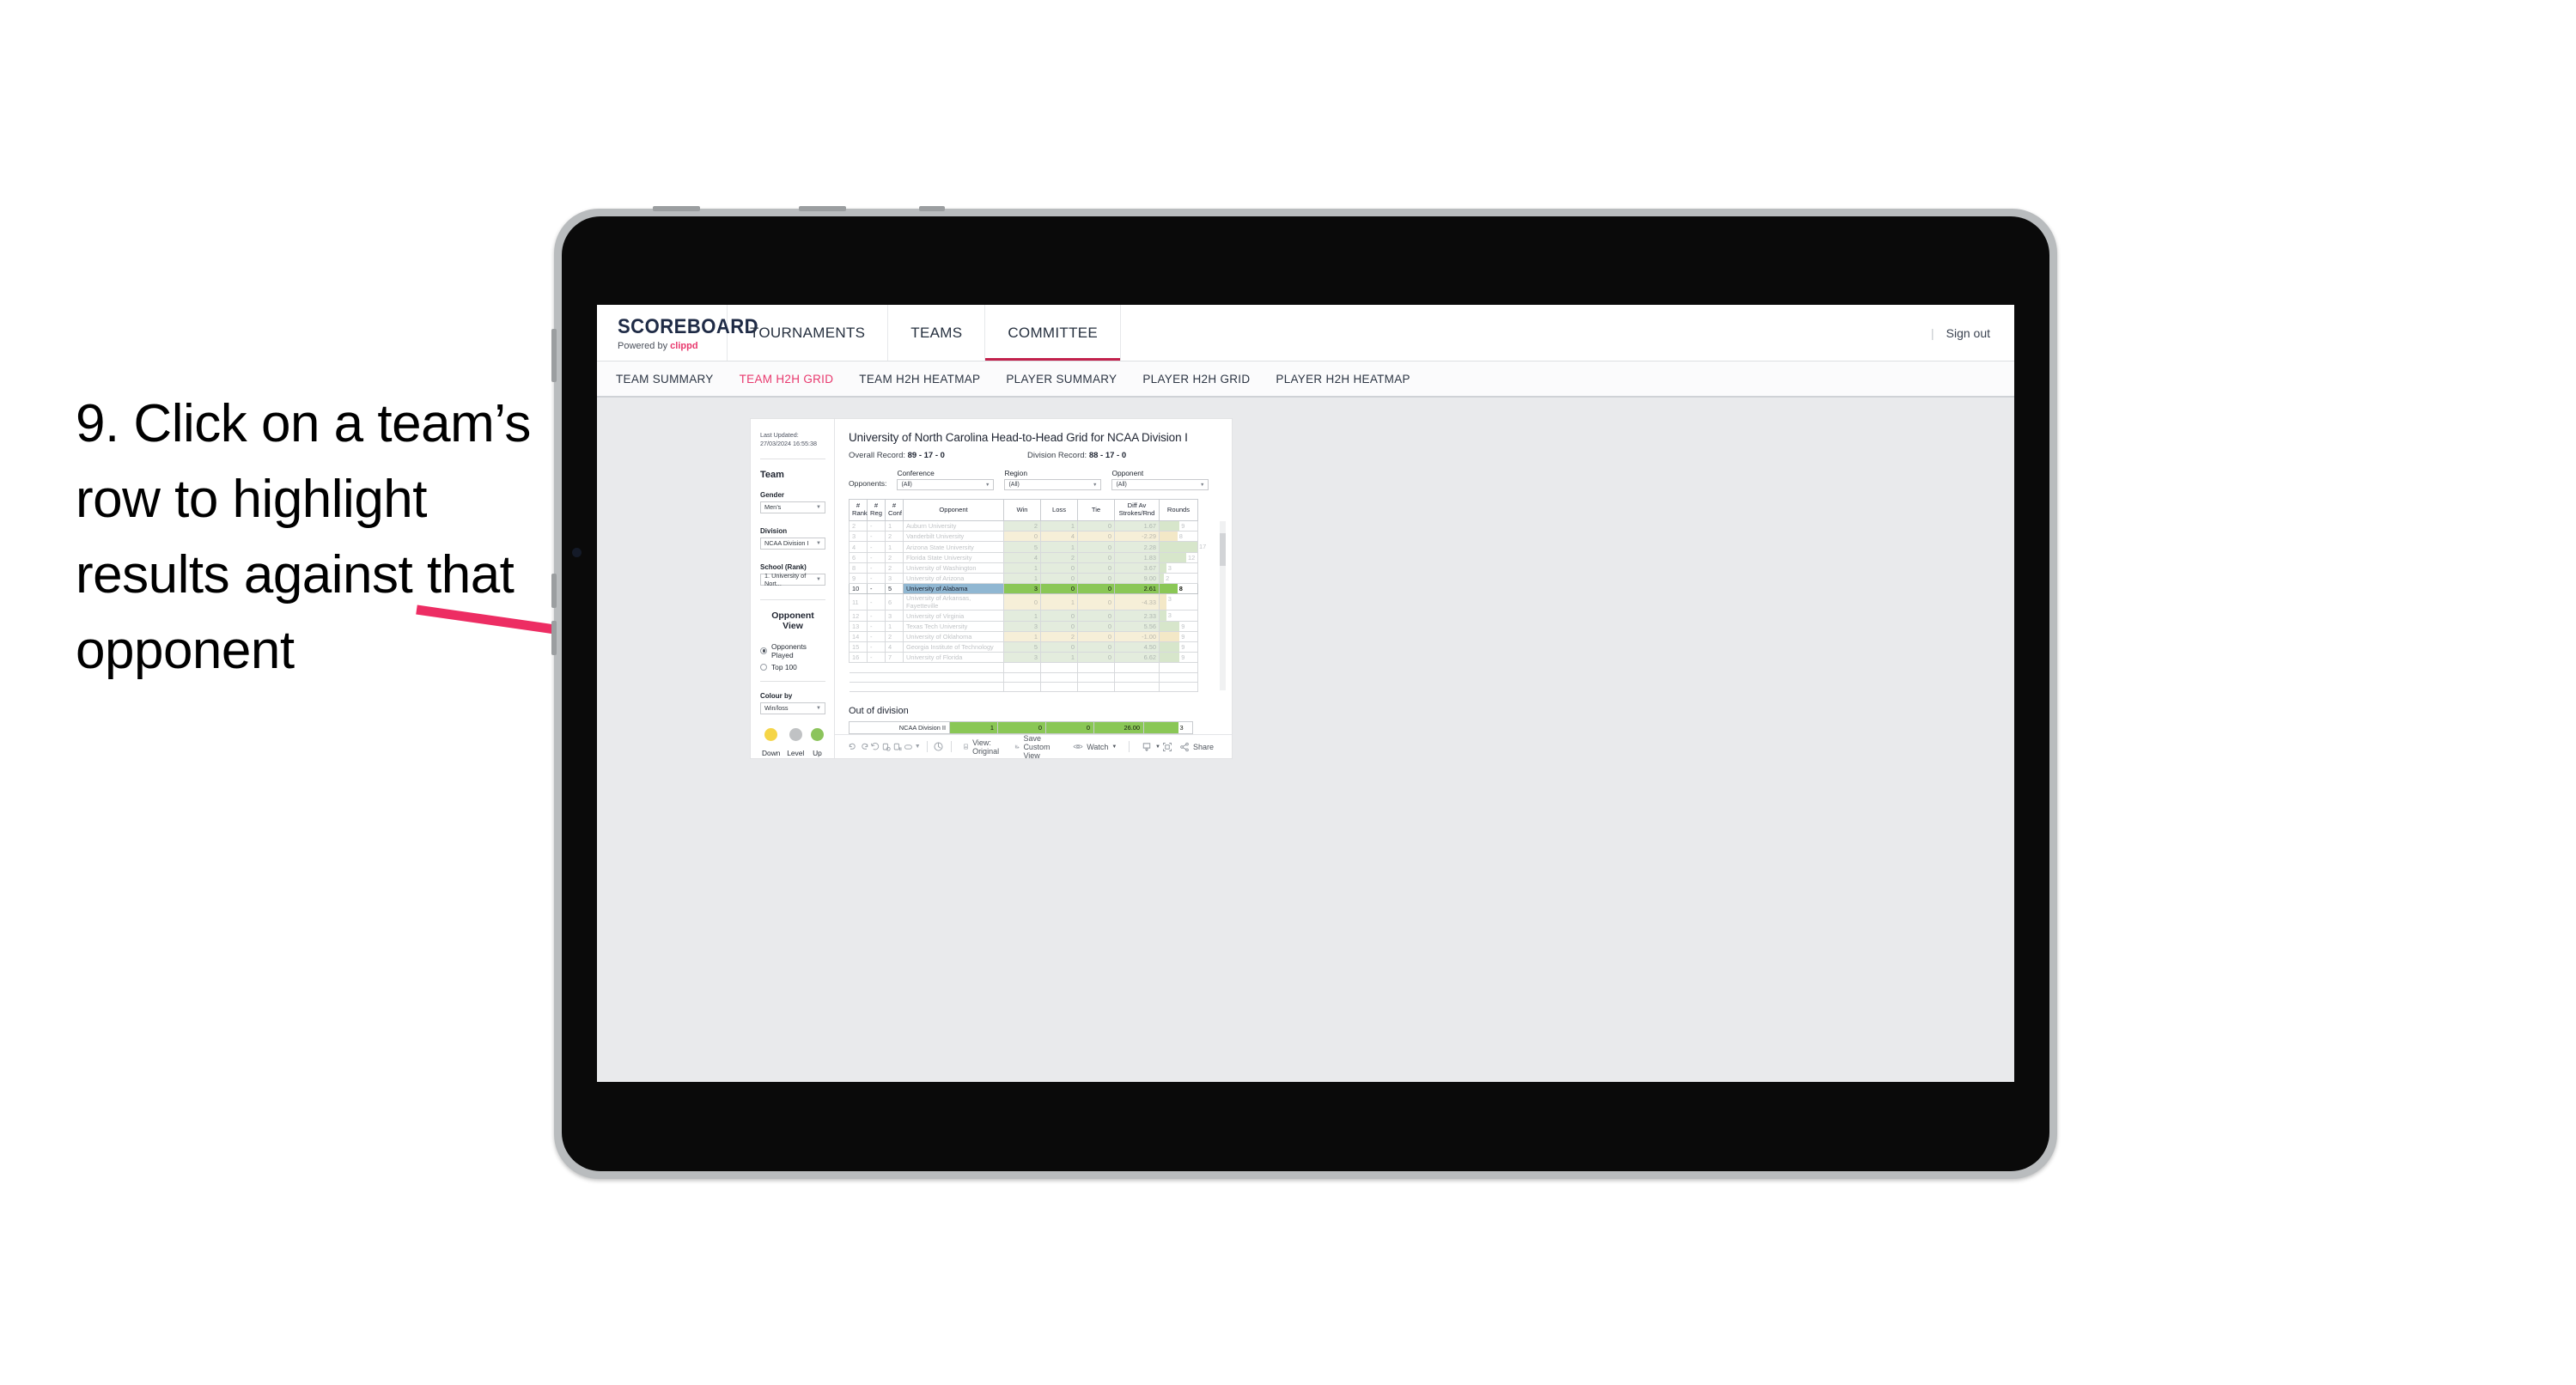 The width and height of the screenshot is (2576, 1385). Describe the element at coordinates (665, 379) in the screenshot. I see `subnav-item-team-summary: TEAM SUMMARY` at that location.